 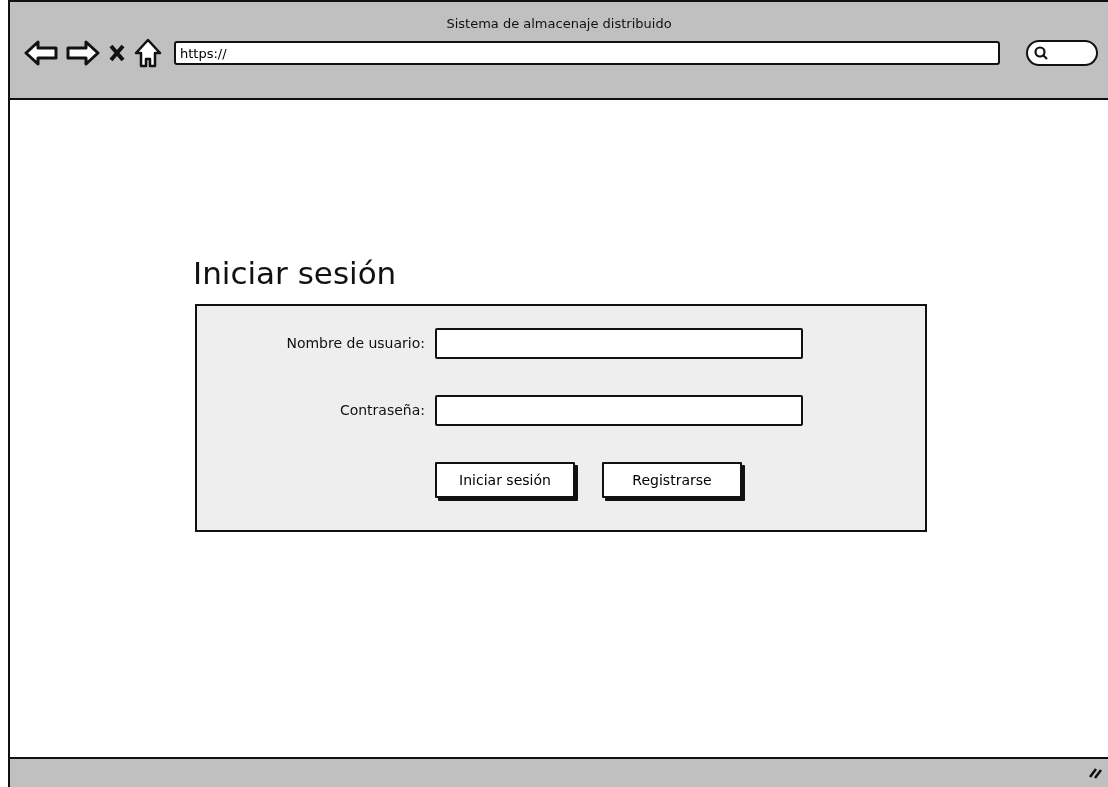 What do you see at coordinates (295, 274) in the screenshot?
I see `page-heading: Iniciar sesión` at bounding box center [295, 274].